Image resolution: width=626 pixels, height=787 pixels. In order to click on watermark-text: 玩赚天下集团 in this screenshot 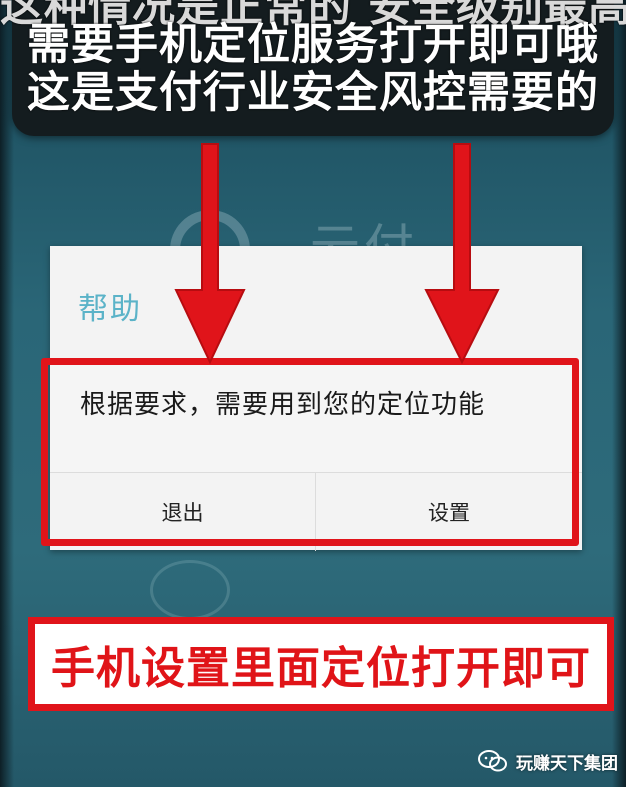, I will do `click(567, 763)`.